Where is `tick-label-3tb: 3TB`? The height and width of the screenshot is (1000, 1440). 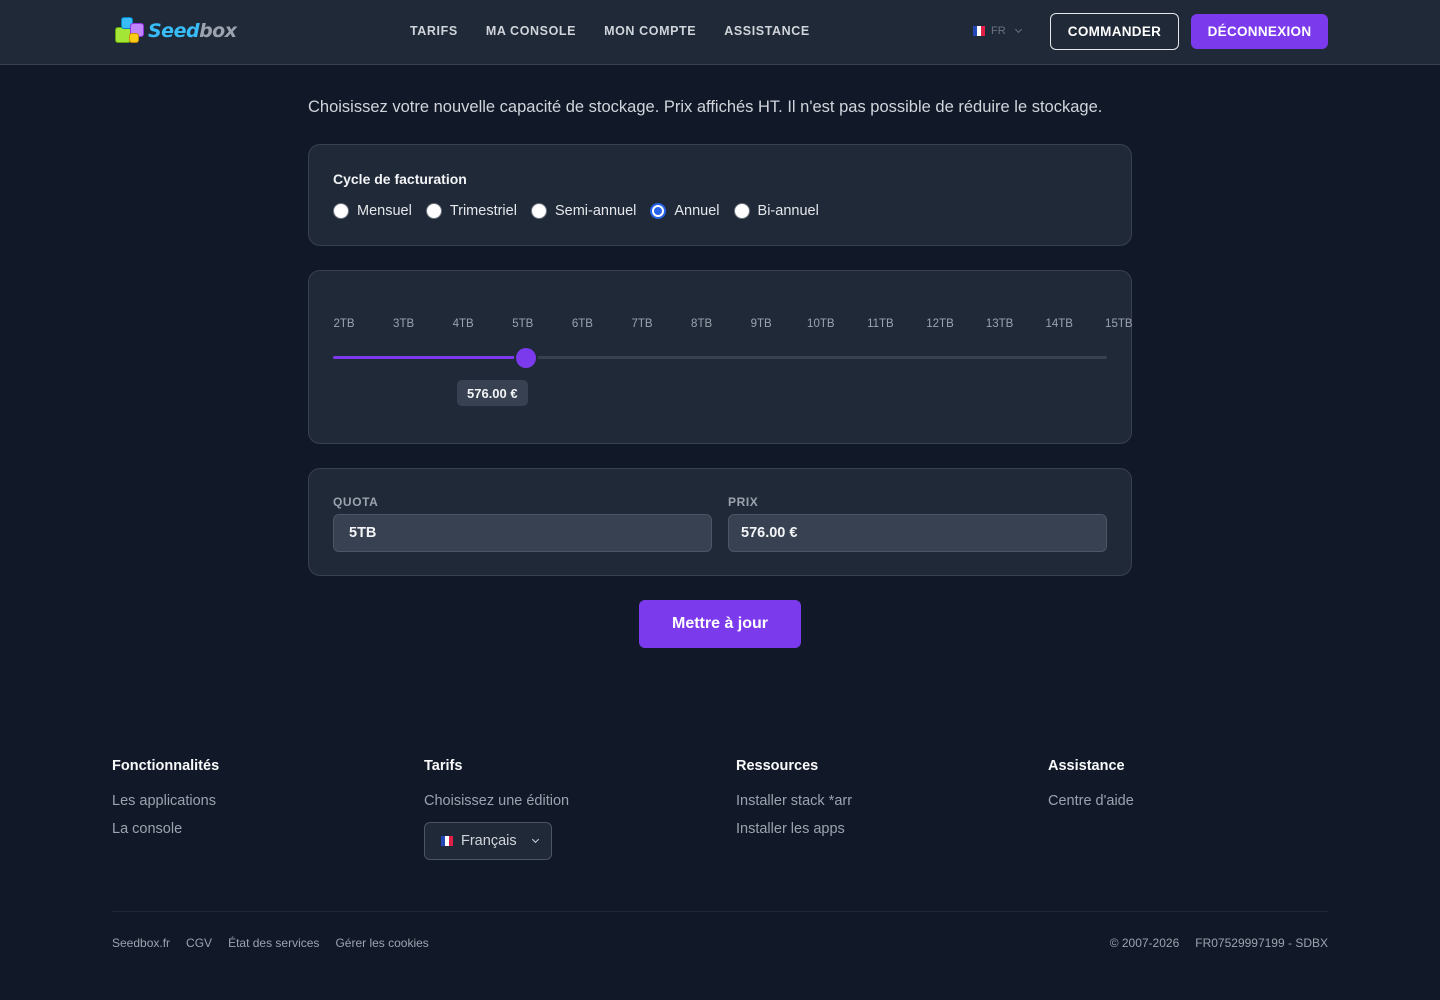 tick-label-3tb: 3TB is located at coordinates (403, 324).